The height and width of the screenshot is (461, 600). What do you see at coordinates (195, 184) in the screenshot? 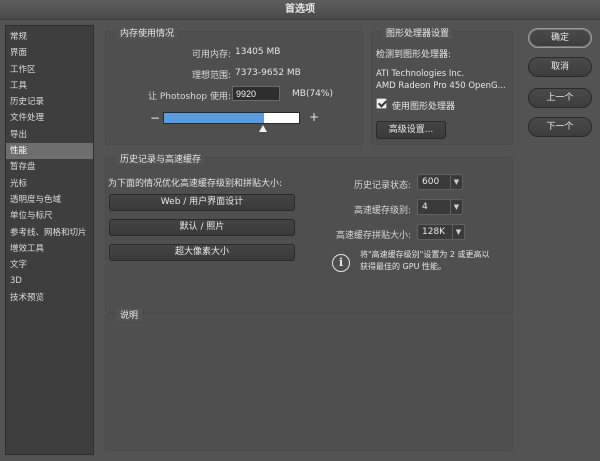
I see `optimize-label: 为下面的情况优化高速缓存级别和拼贴大小:` at bounding box center [195, 184].